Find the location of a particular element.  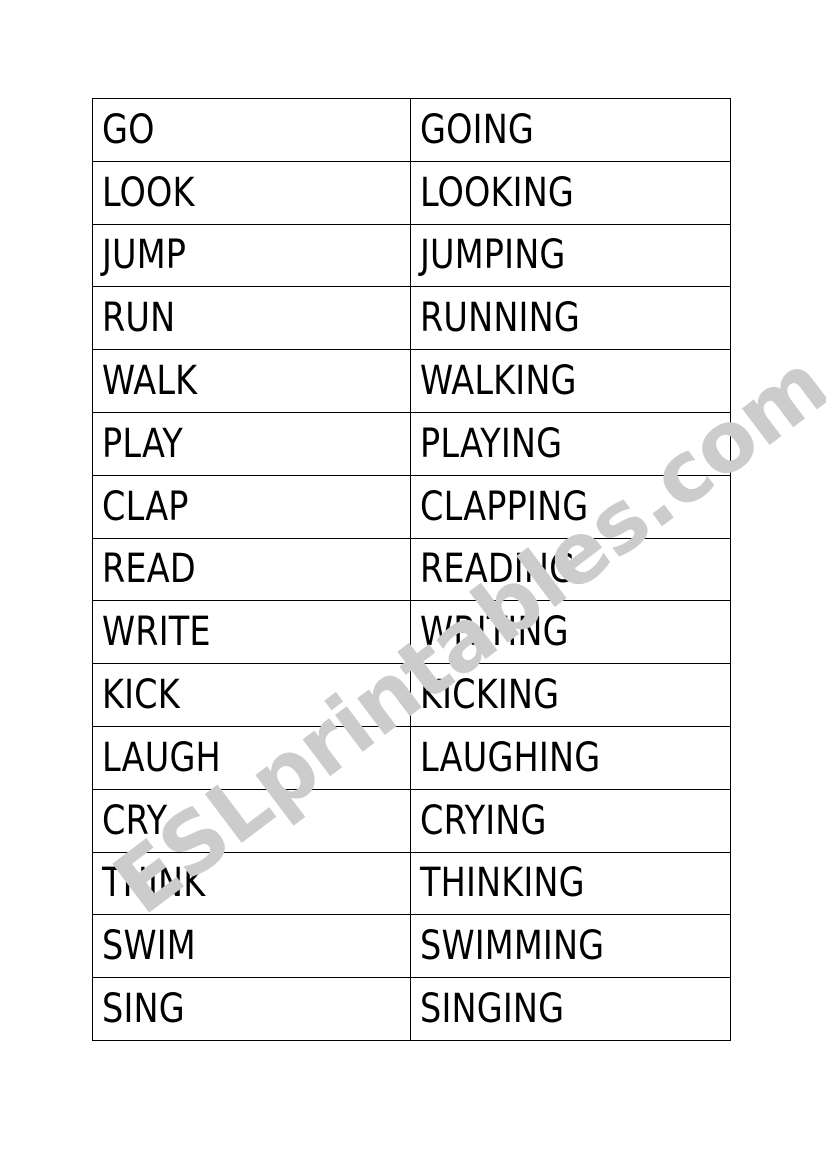

verb-ing-label: KICKING is located at coordinates (490, 695).